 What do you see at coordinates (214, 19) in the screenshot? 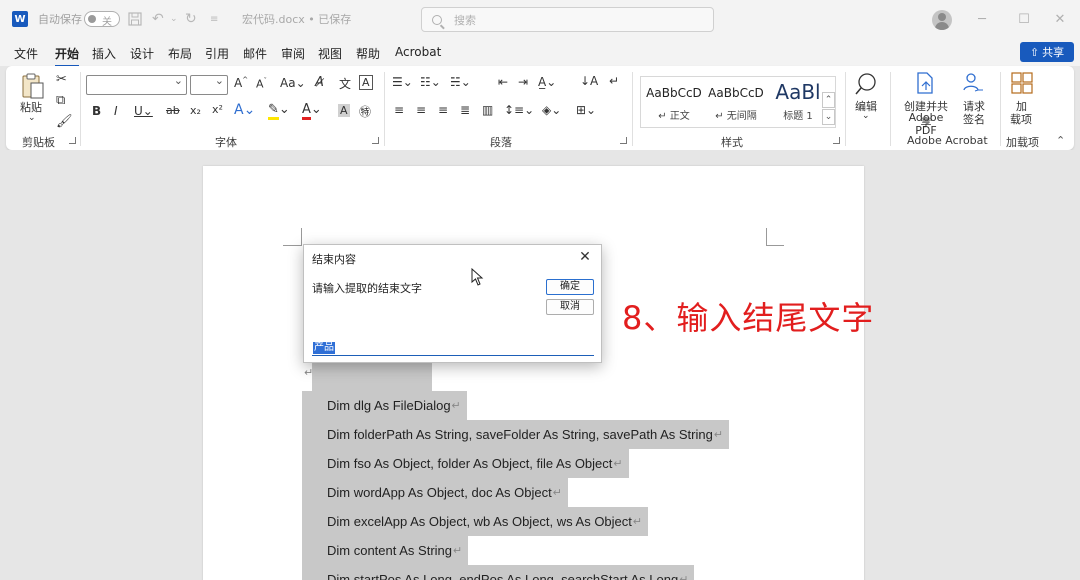
I see `customize-icon: ≡` at bounding box center [214, 19].